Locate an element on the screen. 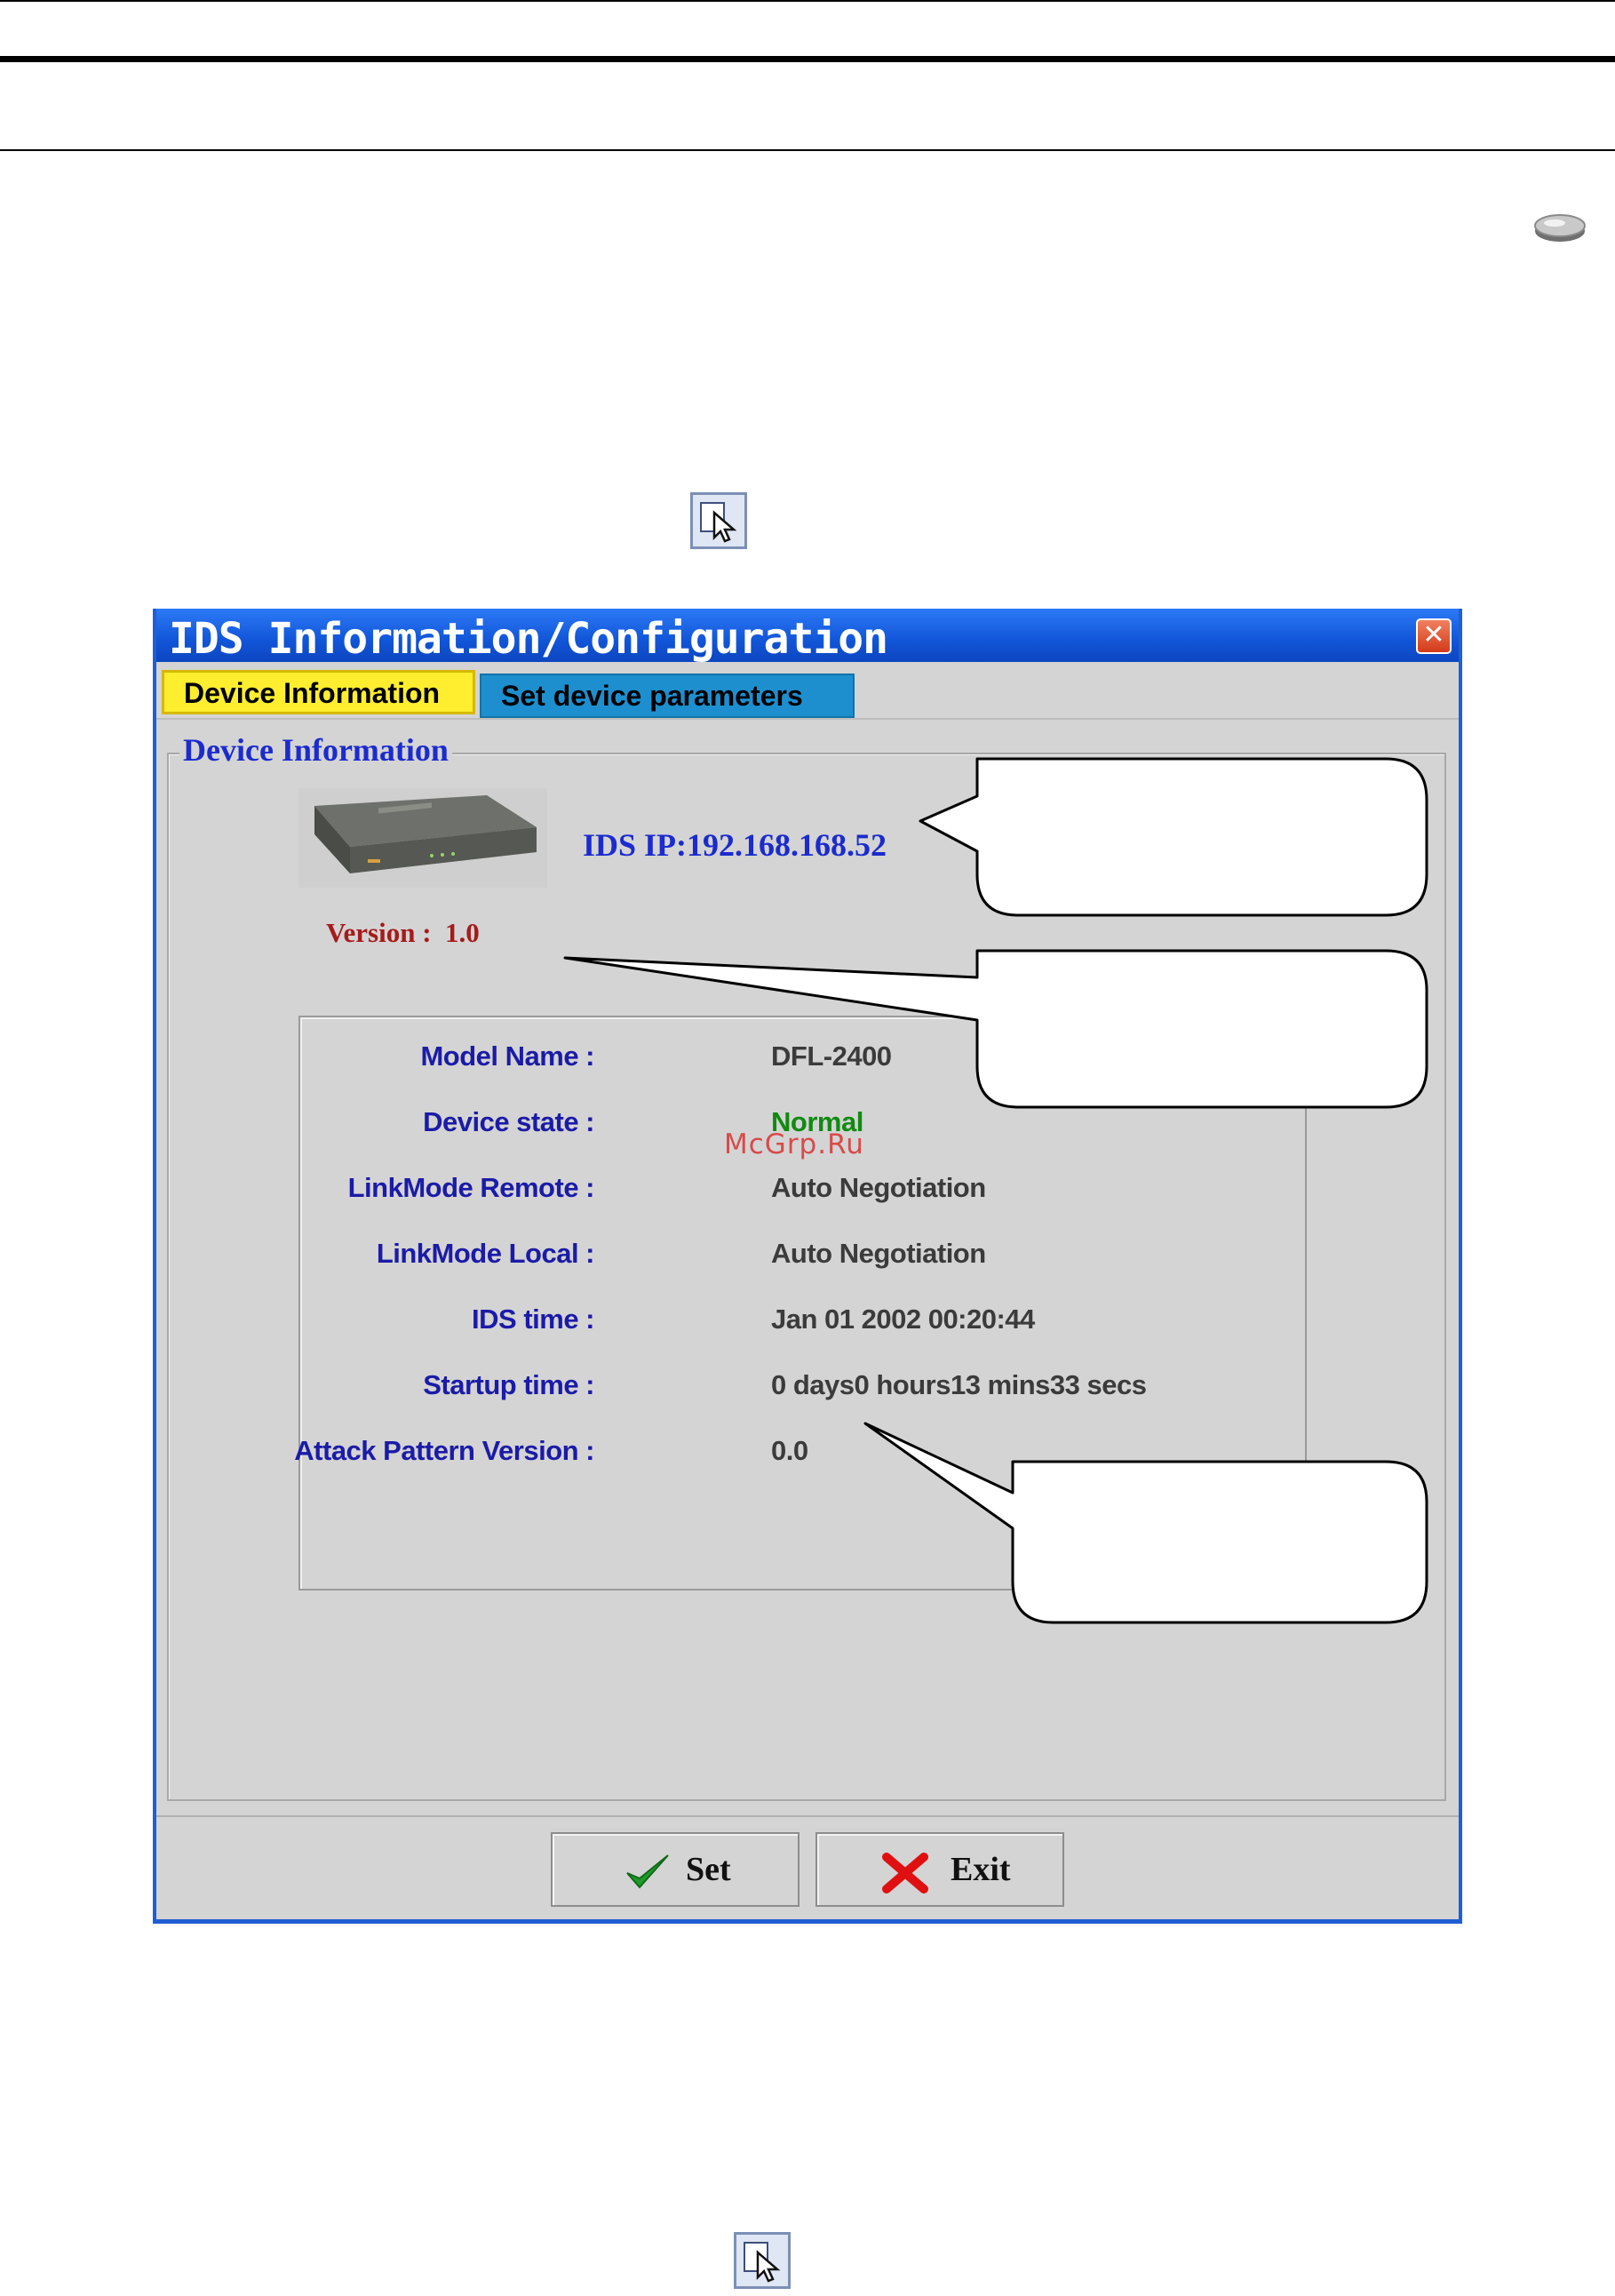 This screenshot has width=1615, height=2296. callout-ids-ip is located at coordinates (1173, 837).